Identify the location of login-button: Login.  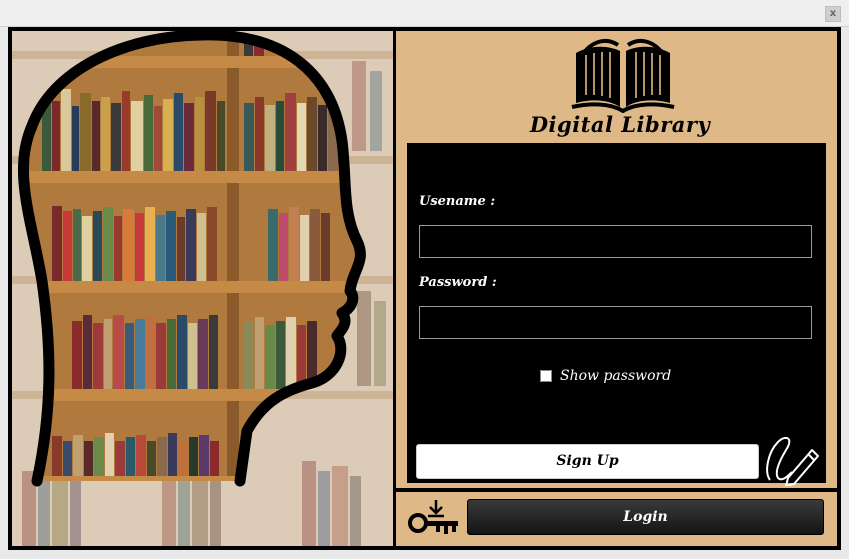
(645, 517).